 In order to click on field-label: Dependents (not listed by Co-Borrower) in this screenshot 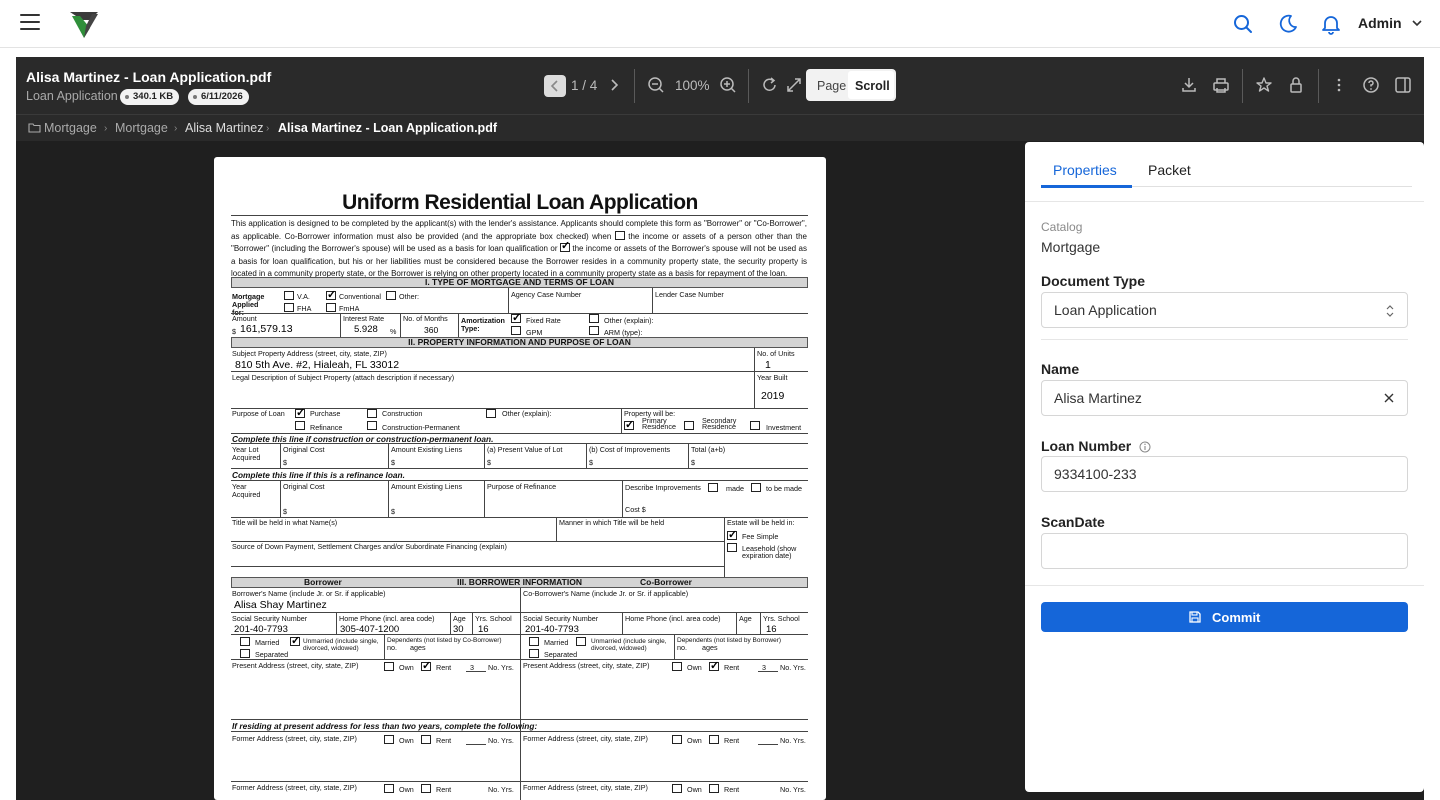, I will do `click(444, 640)`.